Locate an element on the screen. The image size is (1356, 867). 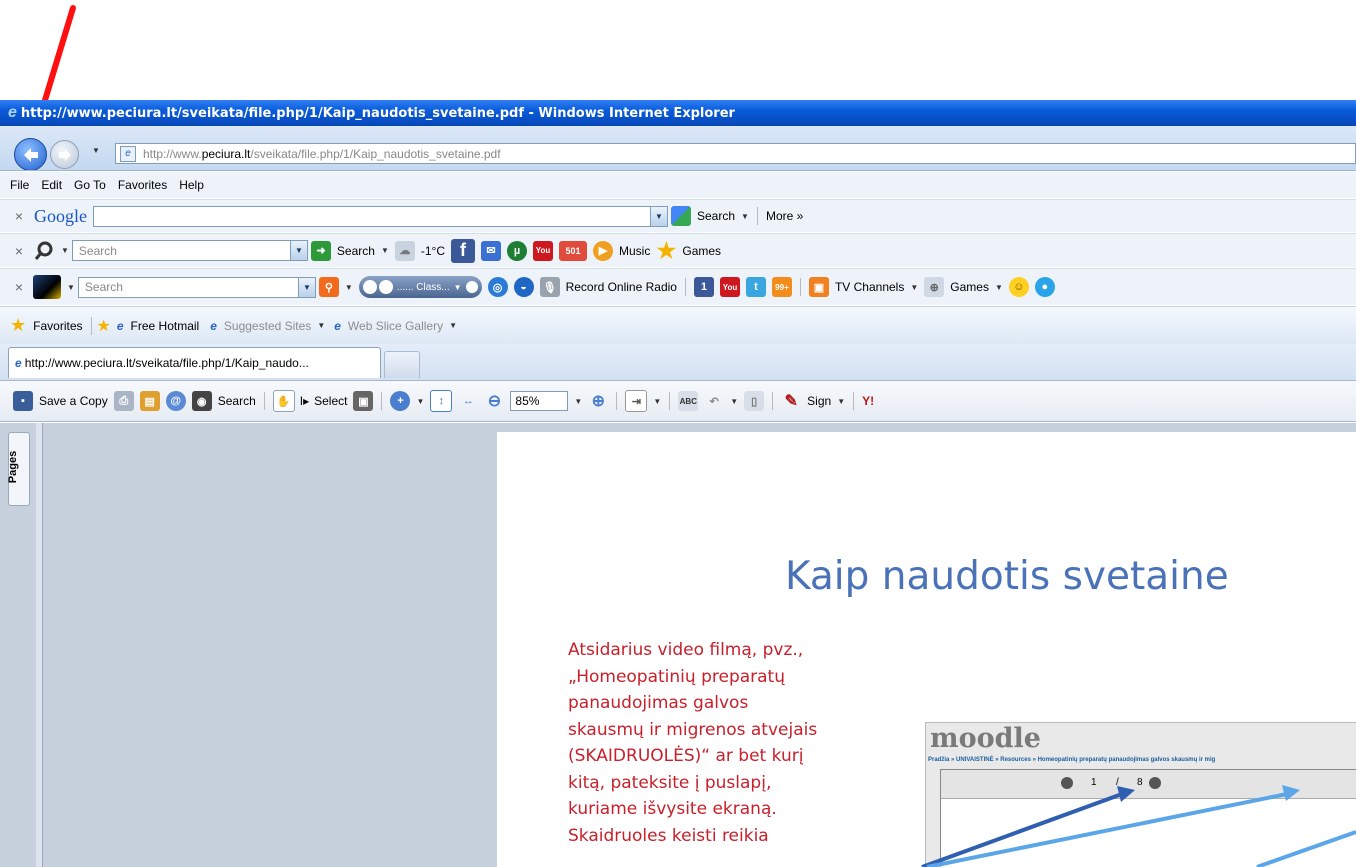
music-button: Music is located at coordinates (634, 251).